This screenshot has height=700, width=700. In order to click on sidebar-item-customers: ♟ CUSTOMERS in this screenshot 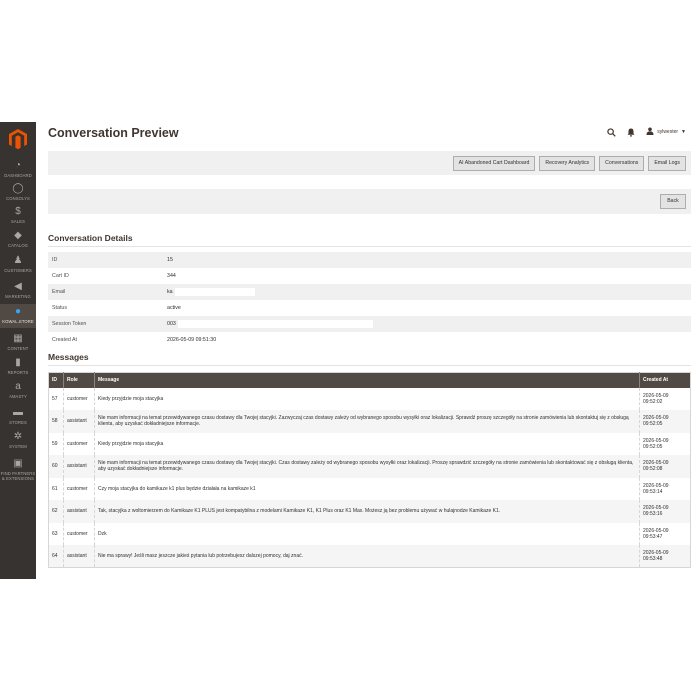, I will do `click(18, 264)`.